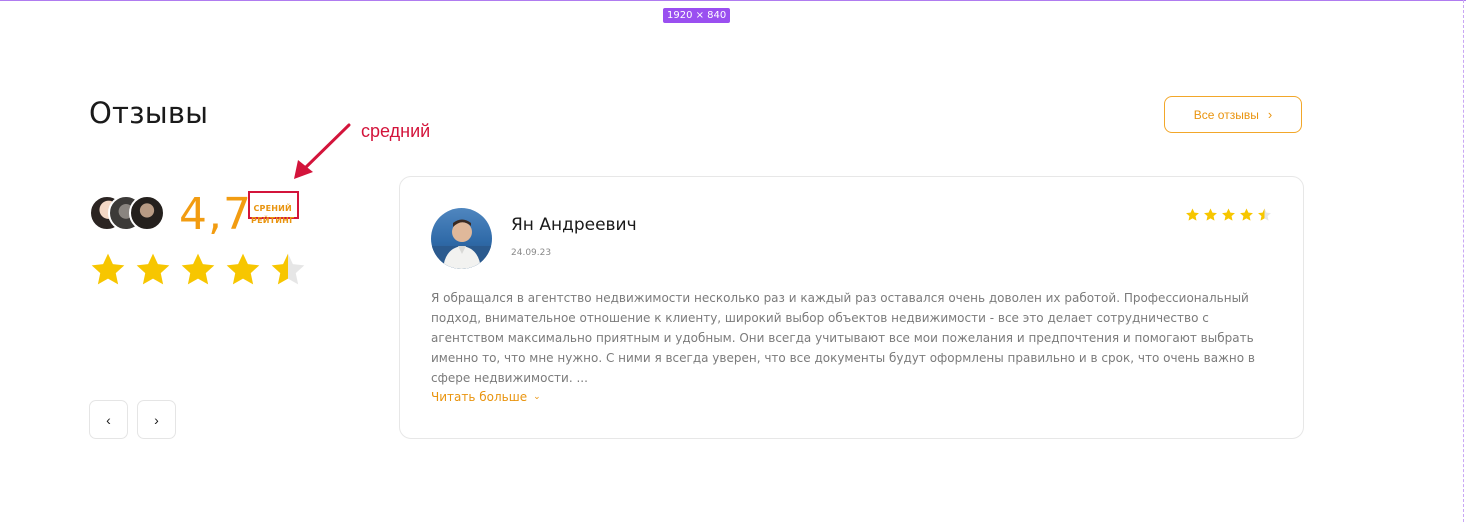 The height and width of the screenshot is (522, 1466). What do you see at coordinates (396, 131) in the screenshot?
I see `annotation-label: средний` at bounding box center [396, 131].